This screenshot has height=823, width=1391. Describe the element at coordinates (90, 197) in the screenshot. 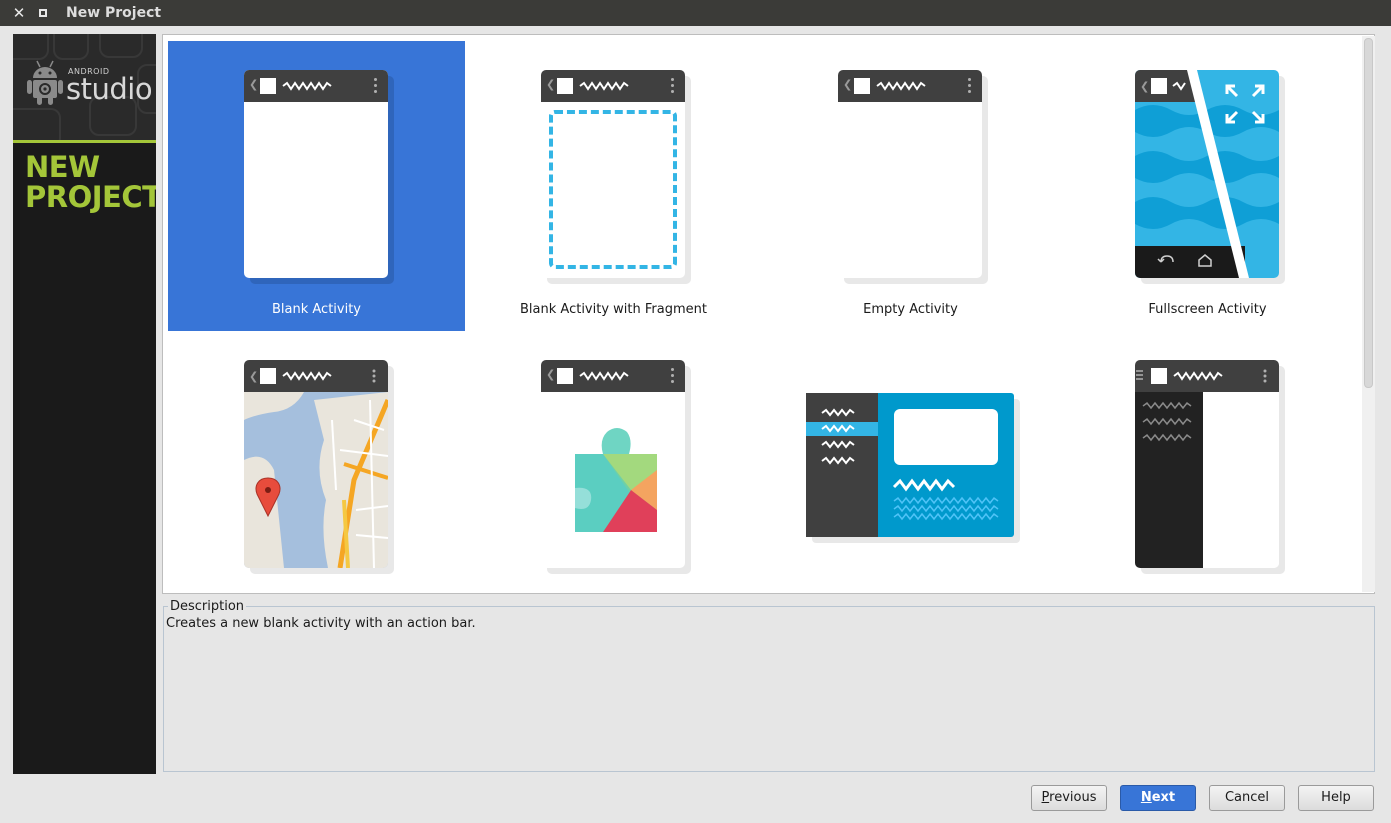

I see `wizard-step-title-line2: PROJECT` at that location.